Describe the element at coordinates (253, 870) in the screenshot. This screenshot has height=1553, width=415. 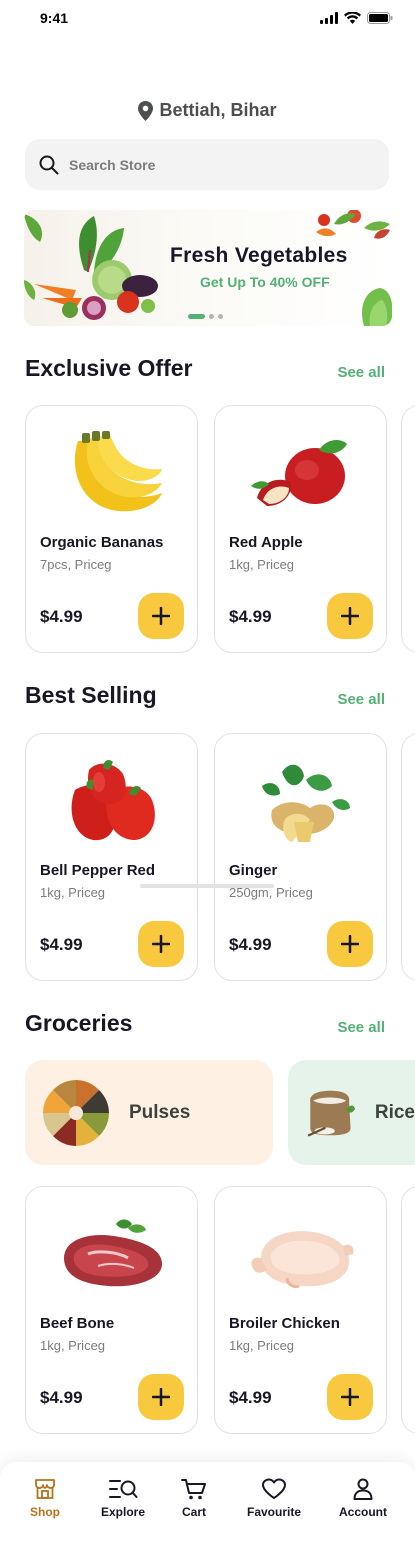
I see `product-name: Ginger` at that location.